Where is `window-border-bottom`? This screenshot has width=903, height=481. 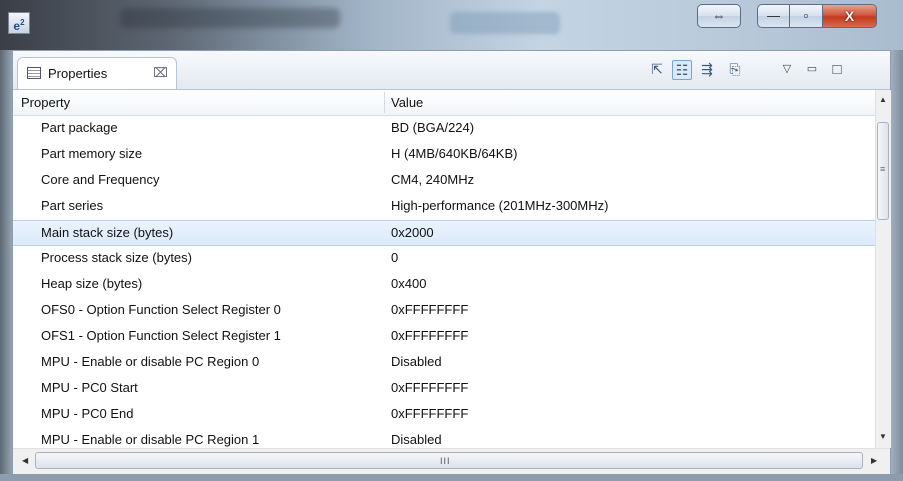
window-border-bottom is located at coordinates (451, 477).